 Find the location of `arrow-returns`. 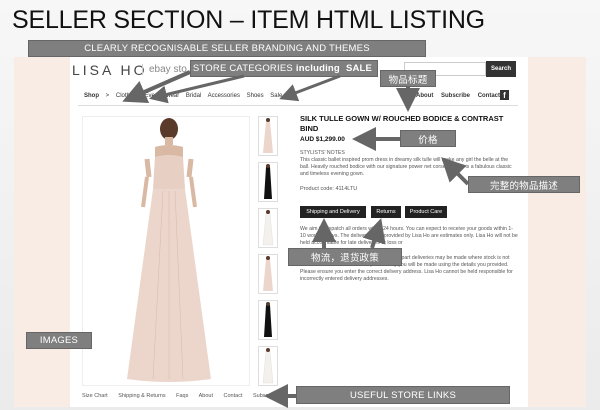

arrow-returns is located at coordinates (374, 233).